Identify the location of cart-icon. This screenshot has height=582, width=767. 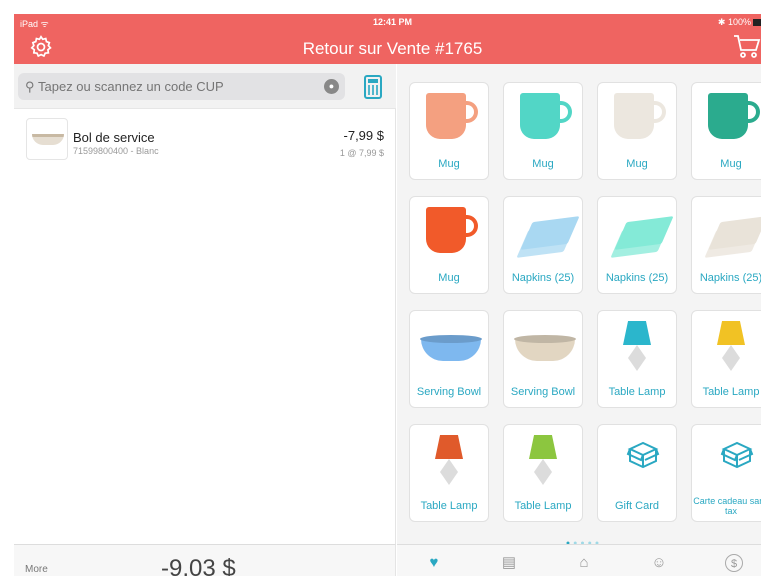
(747, 46).